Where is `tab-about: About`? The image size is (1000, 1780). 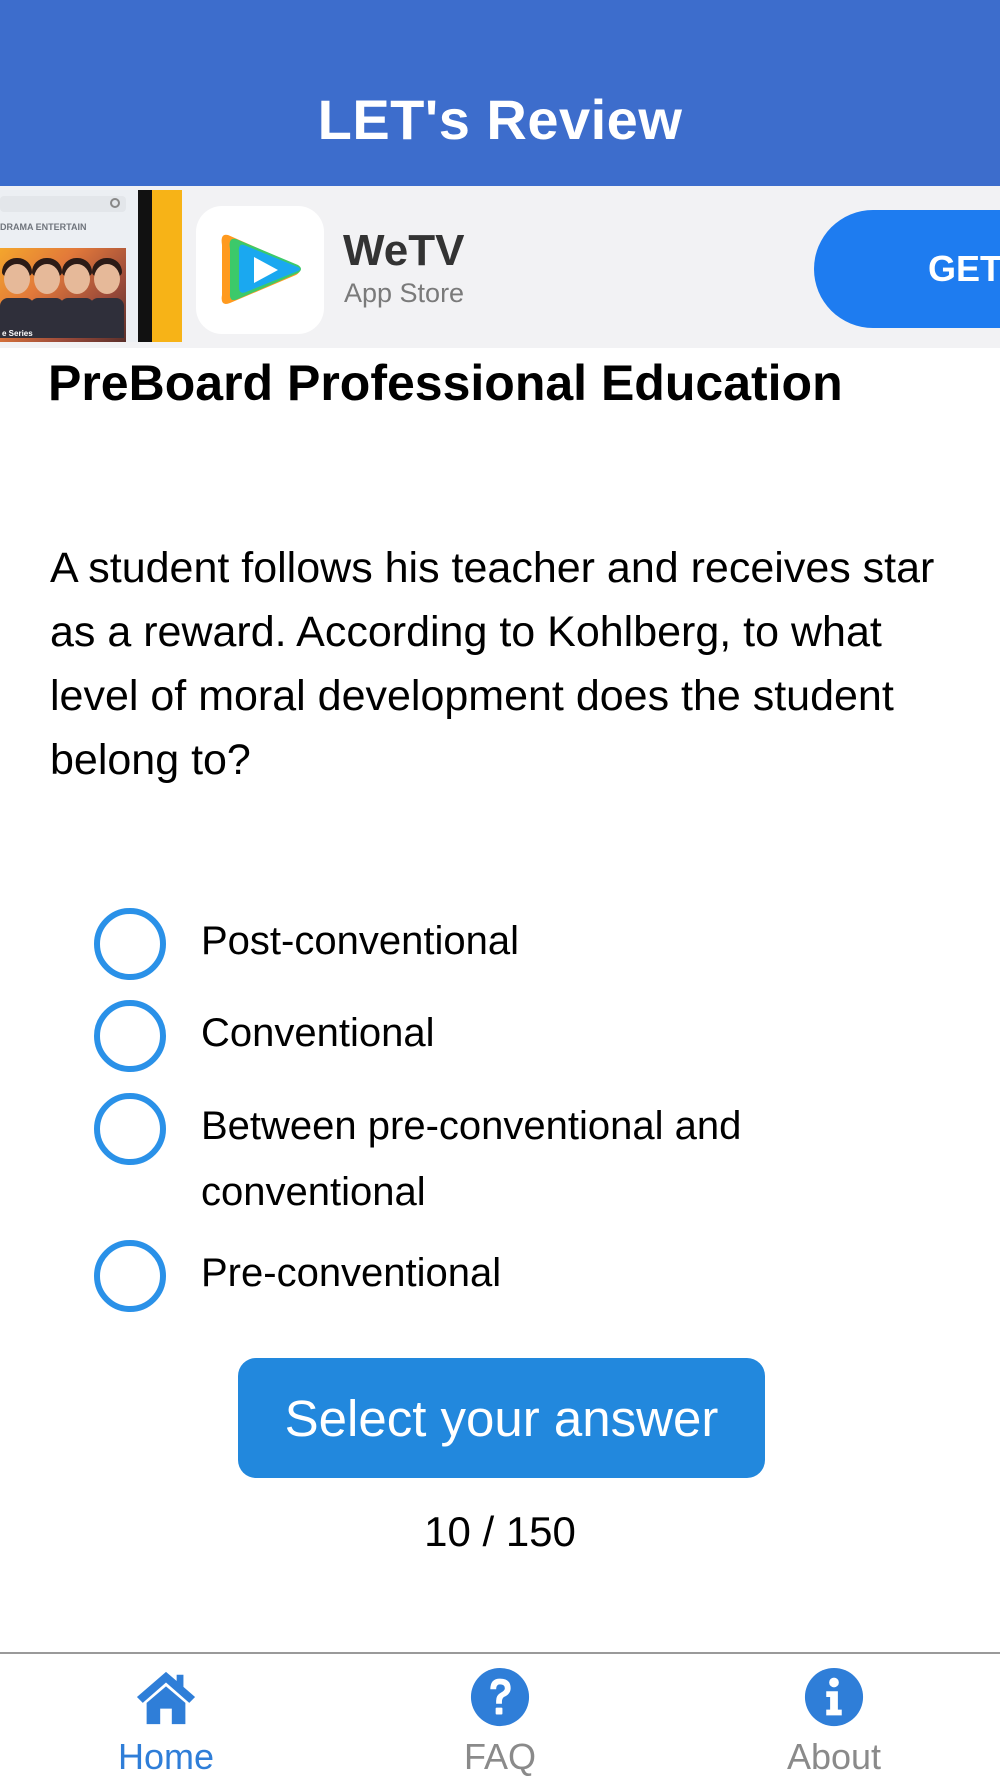
tab-about: About is located at coordinates (834, 1717).